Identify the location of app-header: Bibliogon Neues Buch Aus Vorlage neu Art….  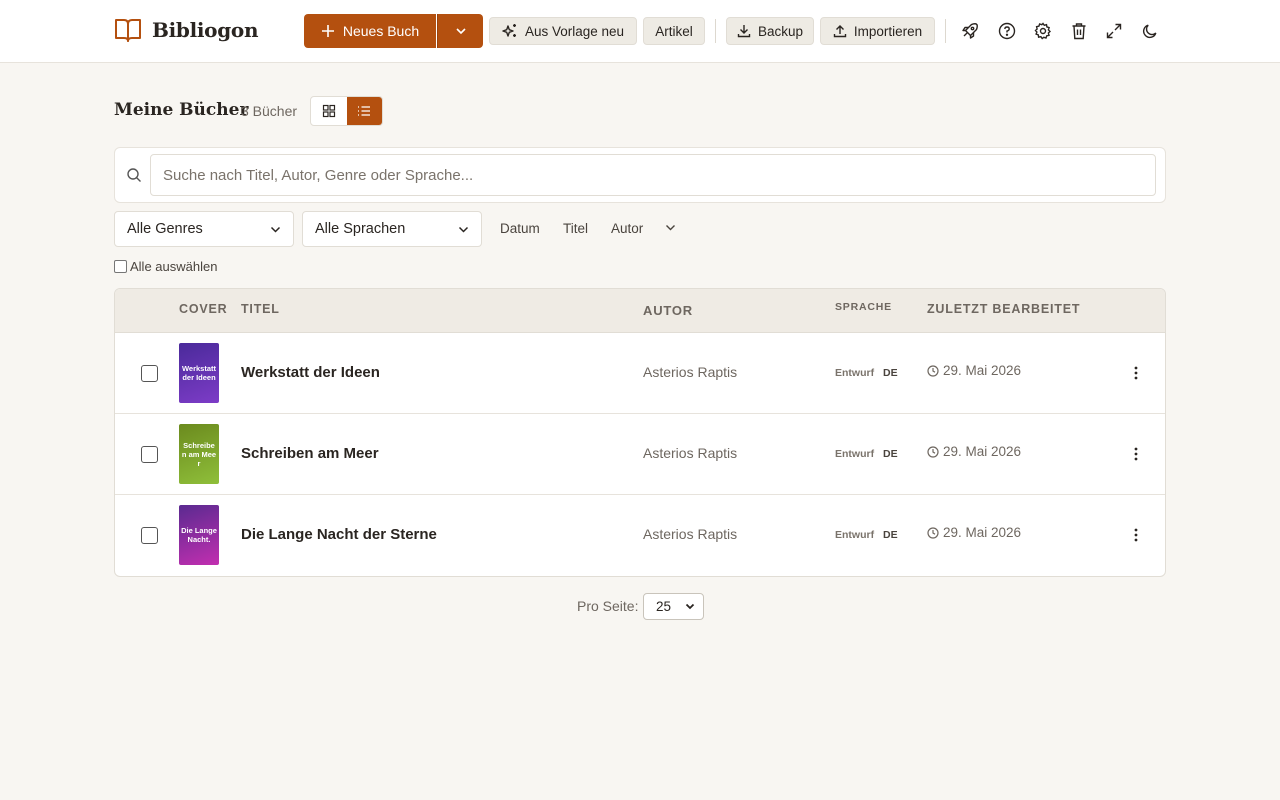
(640, 31).